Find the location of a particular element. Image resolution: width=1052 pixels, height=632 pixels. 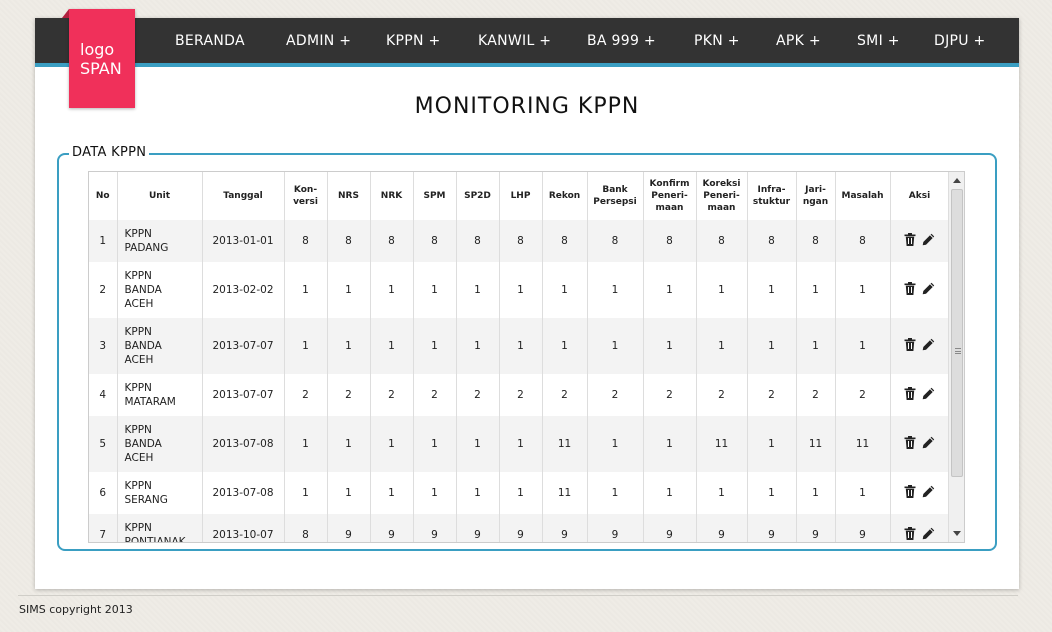

column-header: Infra- stuktur is located at coordinates (772, 196).